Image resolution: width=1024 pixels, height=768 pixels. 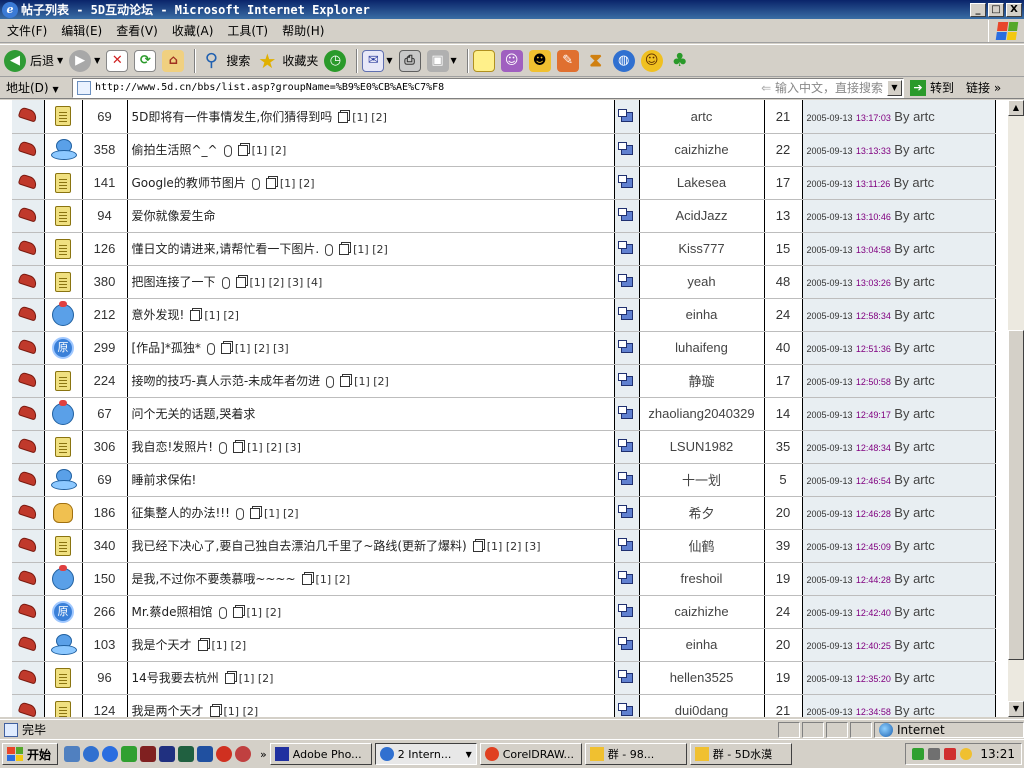 What do you see at coordinates (1016, 709) in the screenshot?
I see `scroll-down-button: ▼` at bounding box center [1016, 709].